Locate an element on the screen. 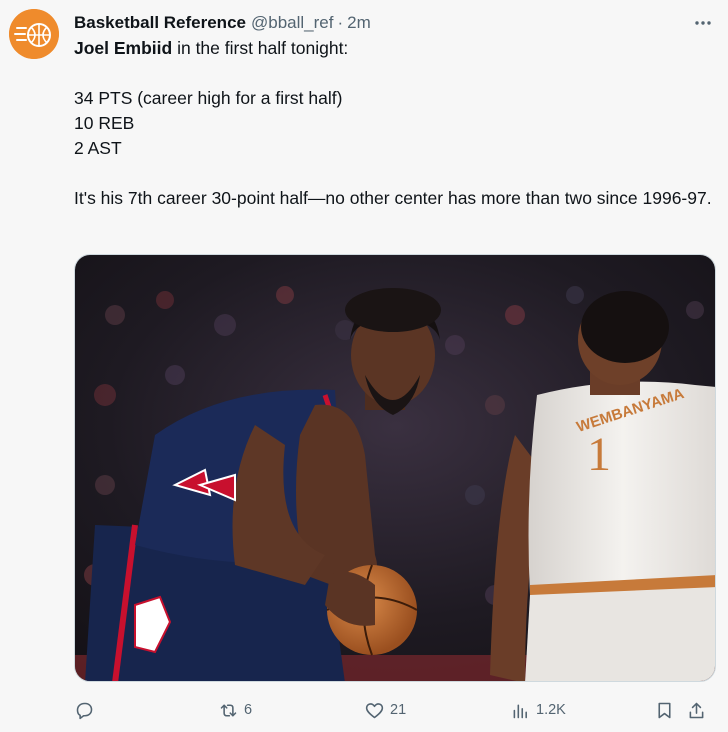 The image size is (728, 732). basketball-logo-icon is located at coordinates (34, 34).